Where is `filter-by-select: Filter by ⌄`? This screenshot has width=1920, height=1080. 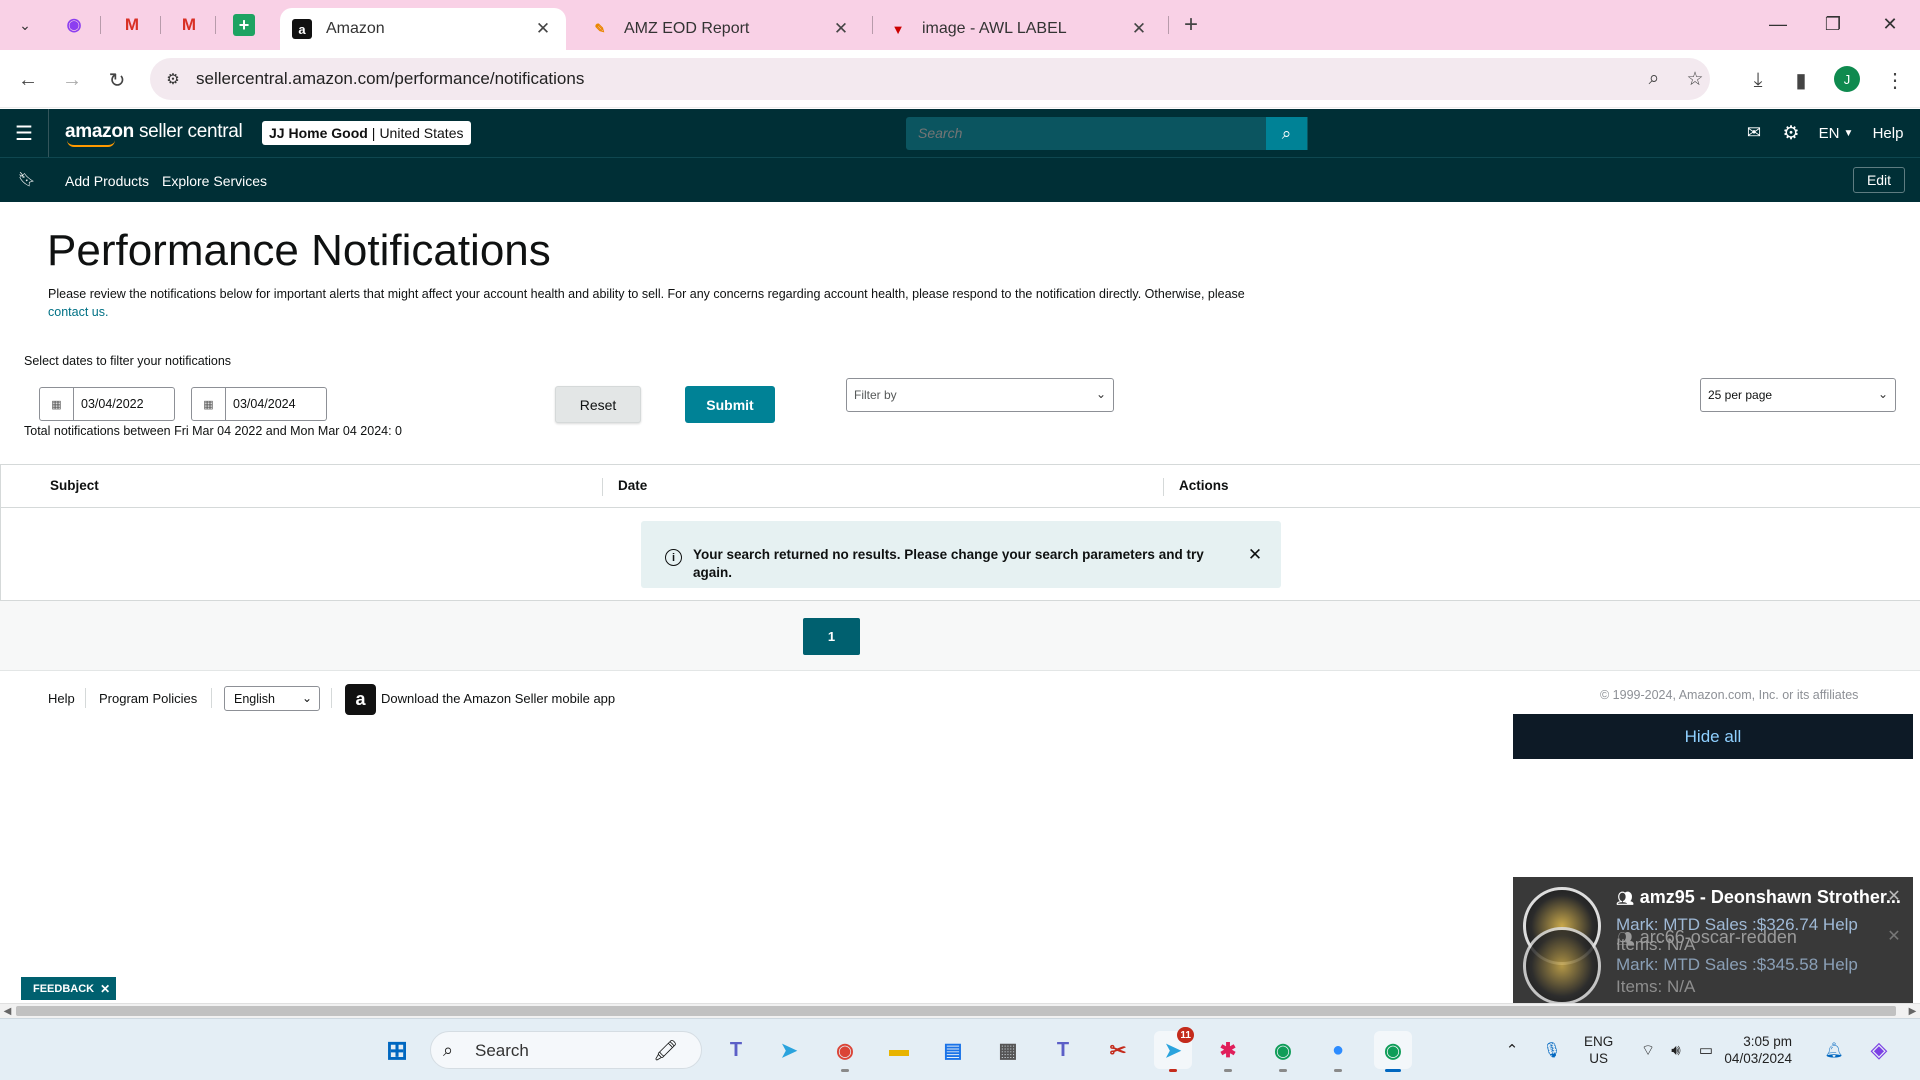 filter-by-select: Filter by ⌄ is located at coordinates (980, 395).